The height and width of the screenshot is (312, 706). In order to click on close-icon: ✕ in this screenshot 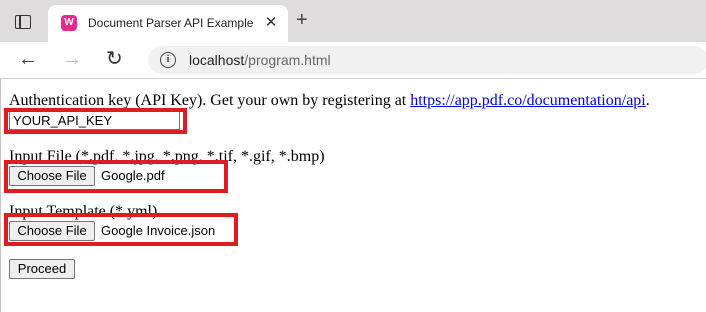, I will do `click(271, 23)`.